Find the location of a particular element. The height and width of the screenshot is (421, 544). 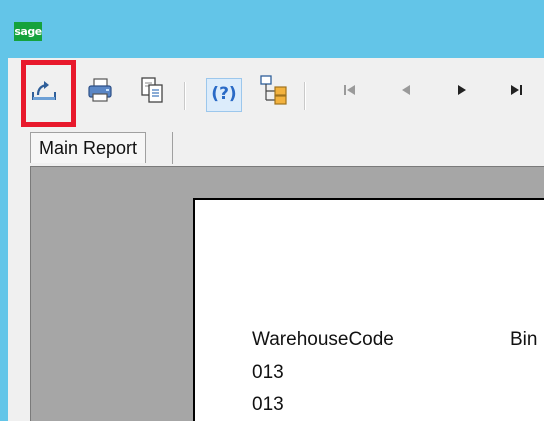

group-tree-icon is located at coordinates (274, 90).